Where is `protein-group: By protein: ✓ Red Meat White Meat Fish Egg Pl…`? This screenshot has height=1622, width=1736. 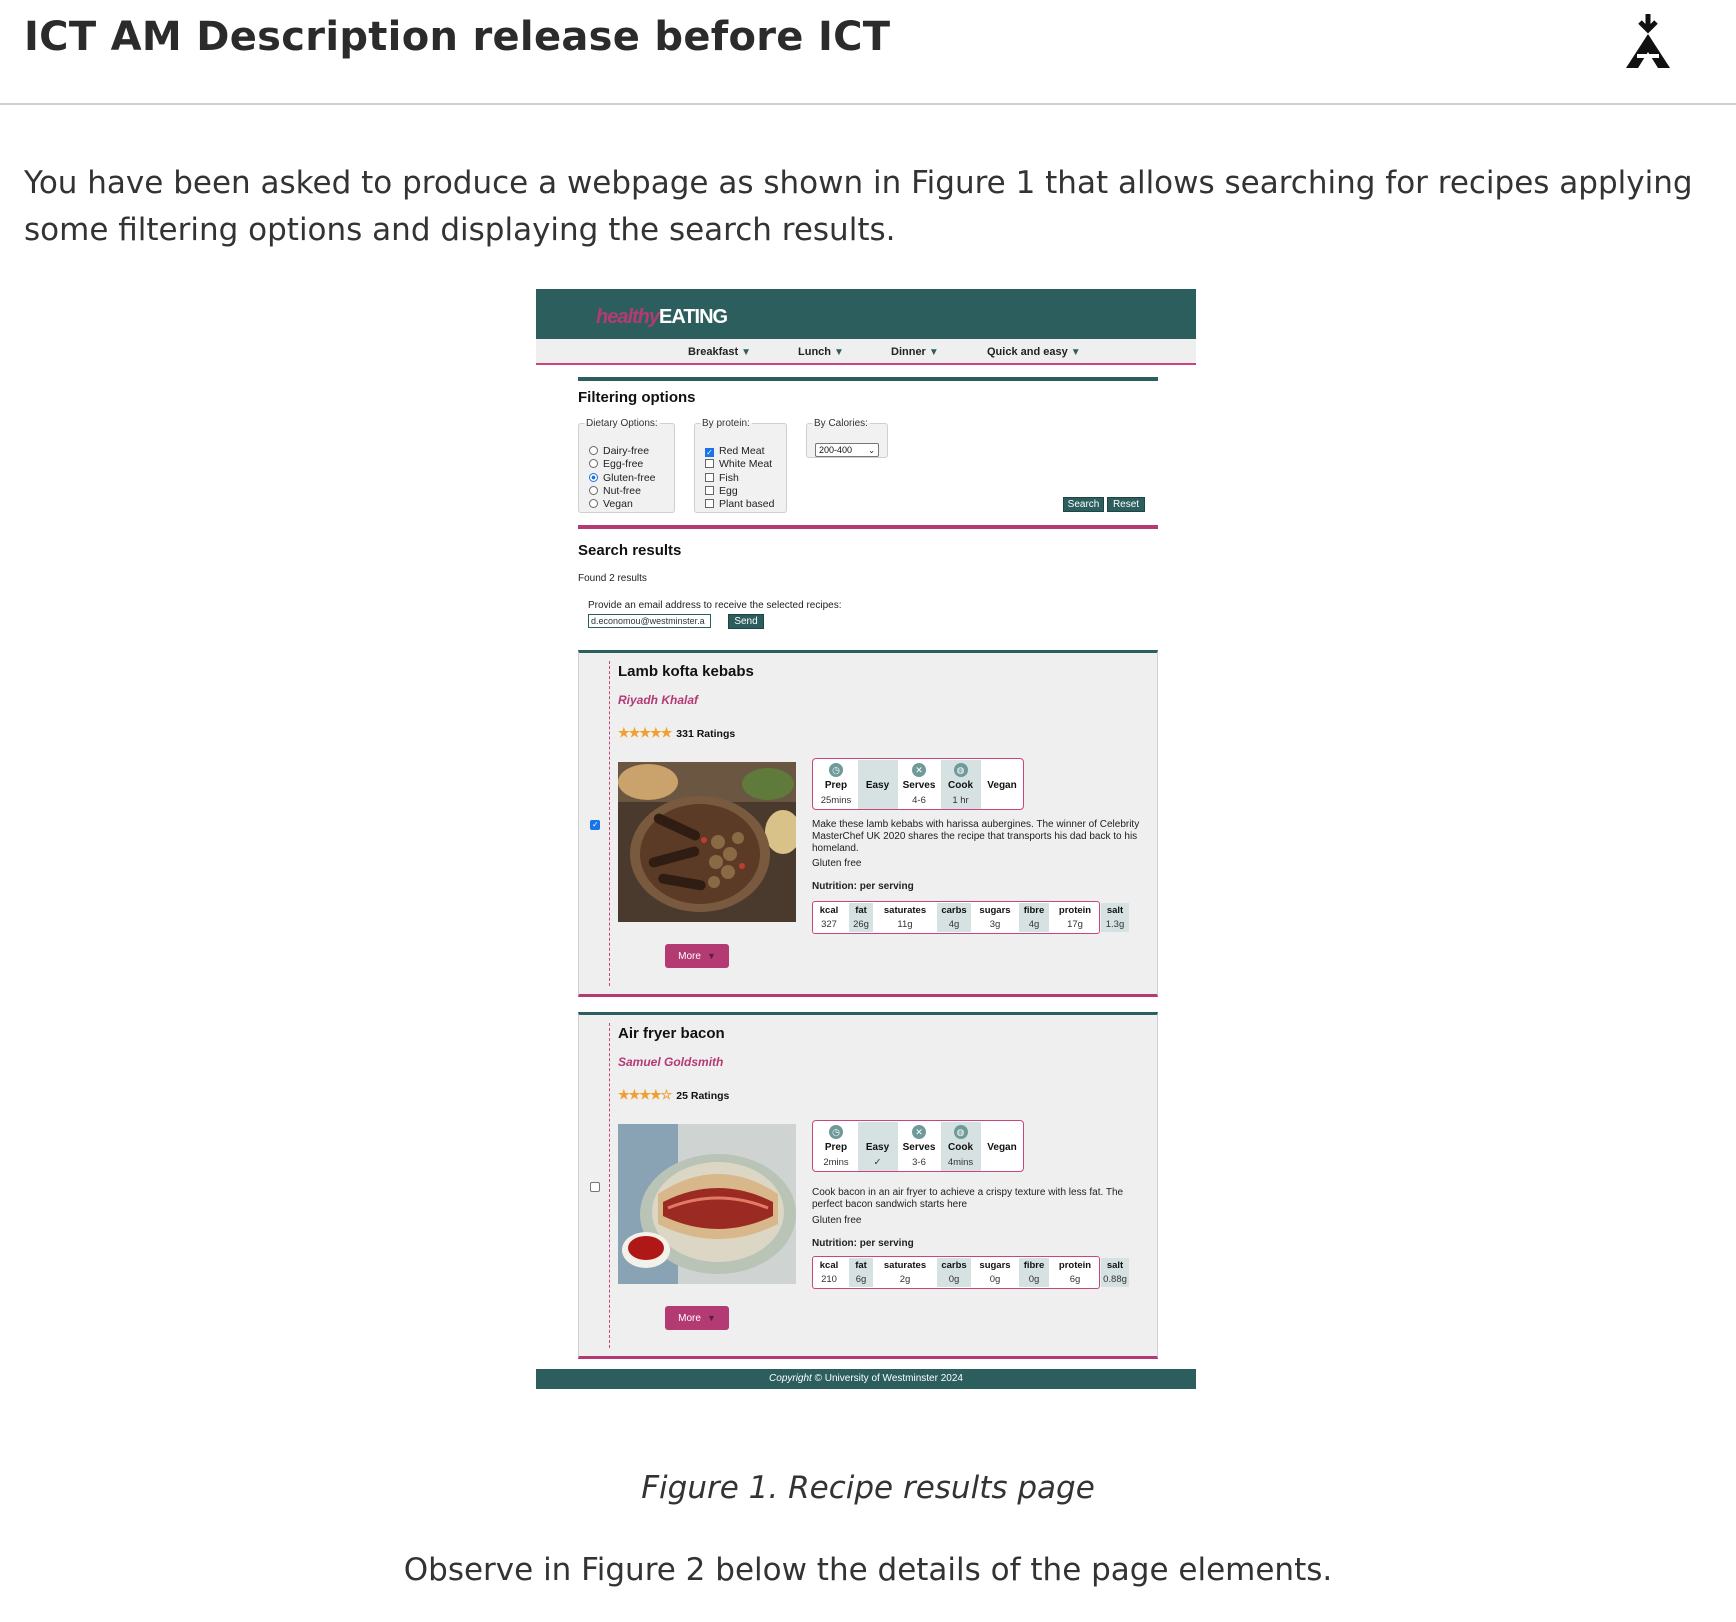
protein-group: By protein: ✓ Red Meat White Meat Fish Egg Pl… is located at coordinates (740, 465).